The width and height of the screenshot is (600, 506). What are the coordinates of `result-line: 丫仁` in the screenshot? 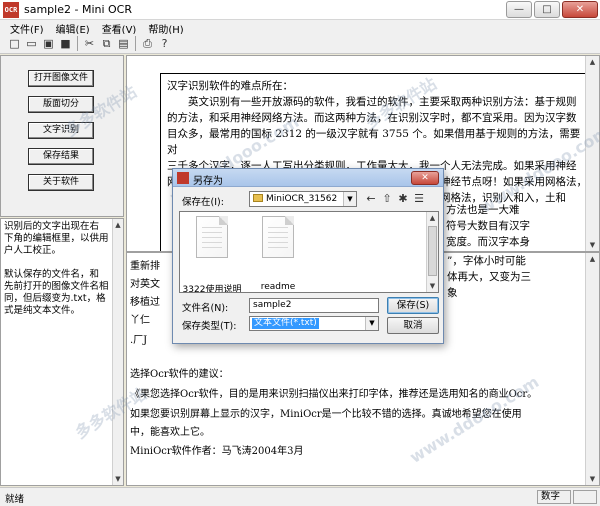 It's located at (140, 320).